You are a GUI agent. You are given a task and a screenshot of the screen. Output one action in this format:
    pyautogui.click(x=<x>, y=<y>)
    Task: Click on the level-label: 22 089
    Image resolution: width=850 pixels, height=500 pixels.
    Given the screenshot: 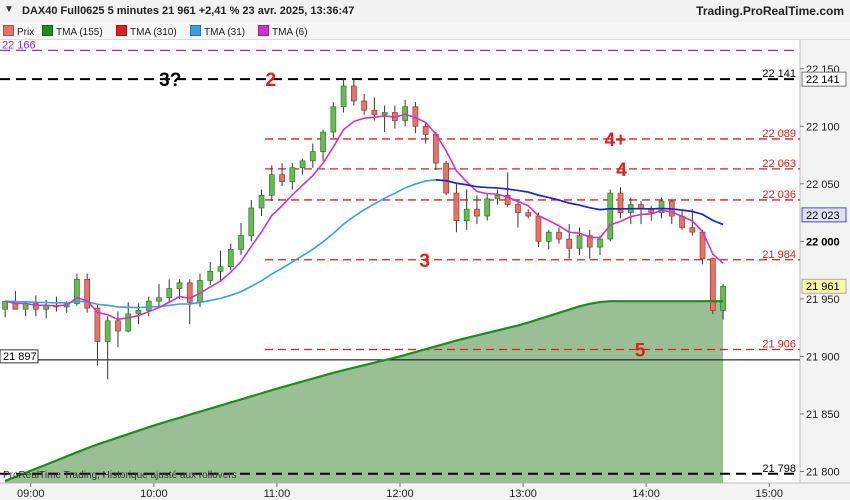 What is the action you would take?
    pyautogui.click(x=779, y=134)
    